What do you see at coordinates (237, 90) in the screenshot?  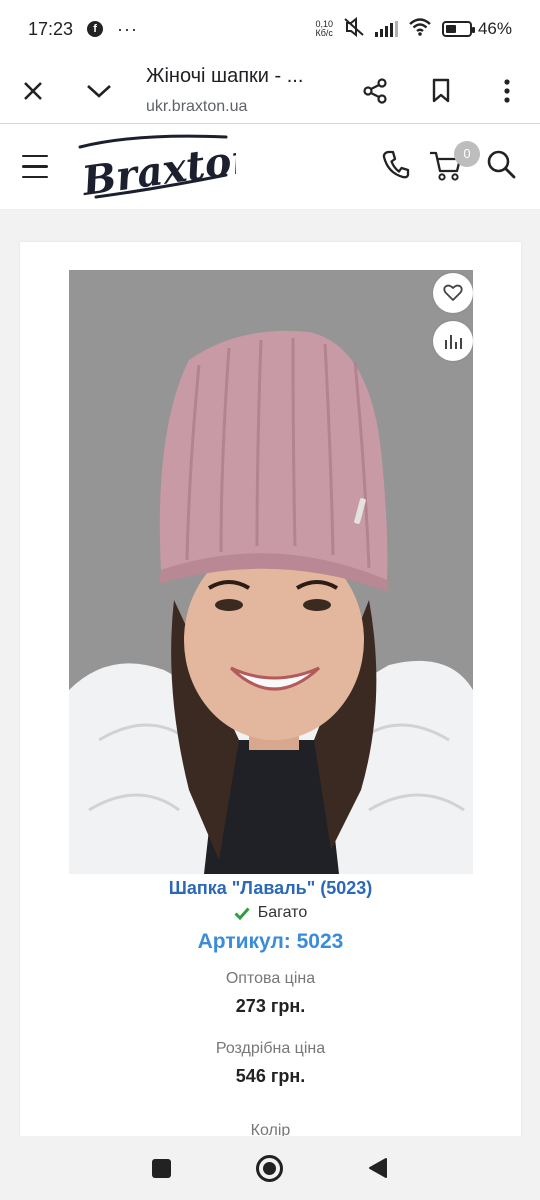 I see `page-title-area: Жіночі шапки - ... ukr.braxton.ua` at bounding box center [237, 90].